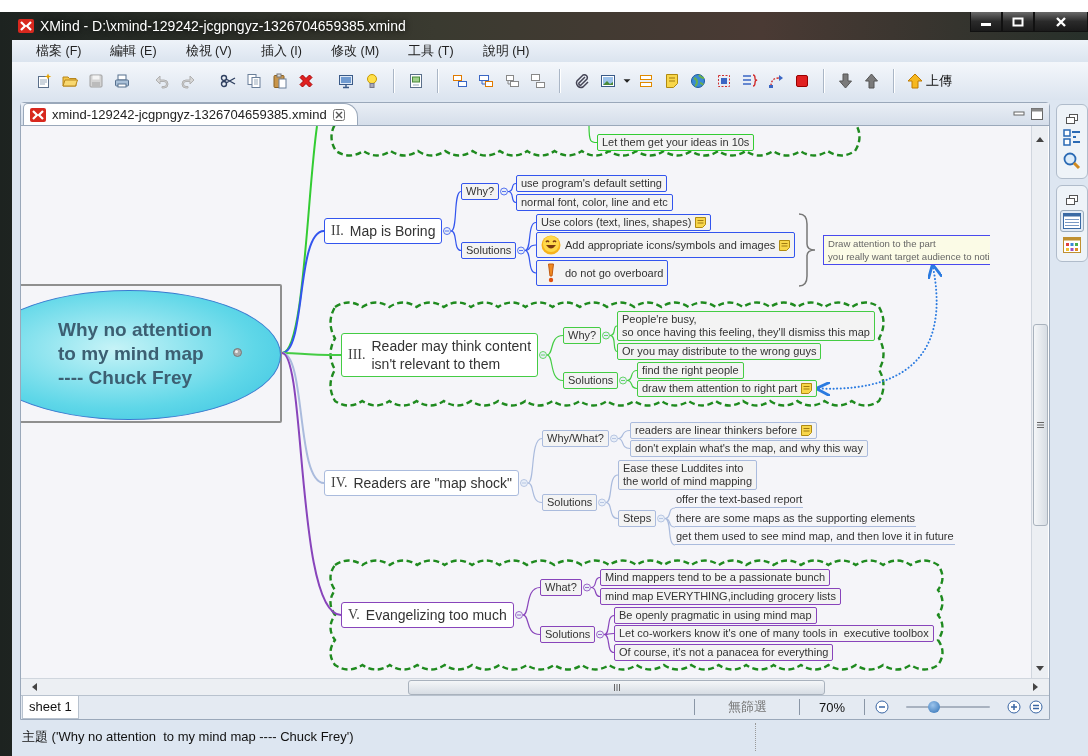 This screenshot has height=756, width=1088. What do you see at coordinates (802, 81) in the screenshot?
I see `stop-icon` at bounding box center [802, 81].